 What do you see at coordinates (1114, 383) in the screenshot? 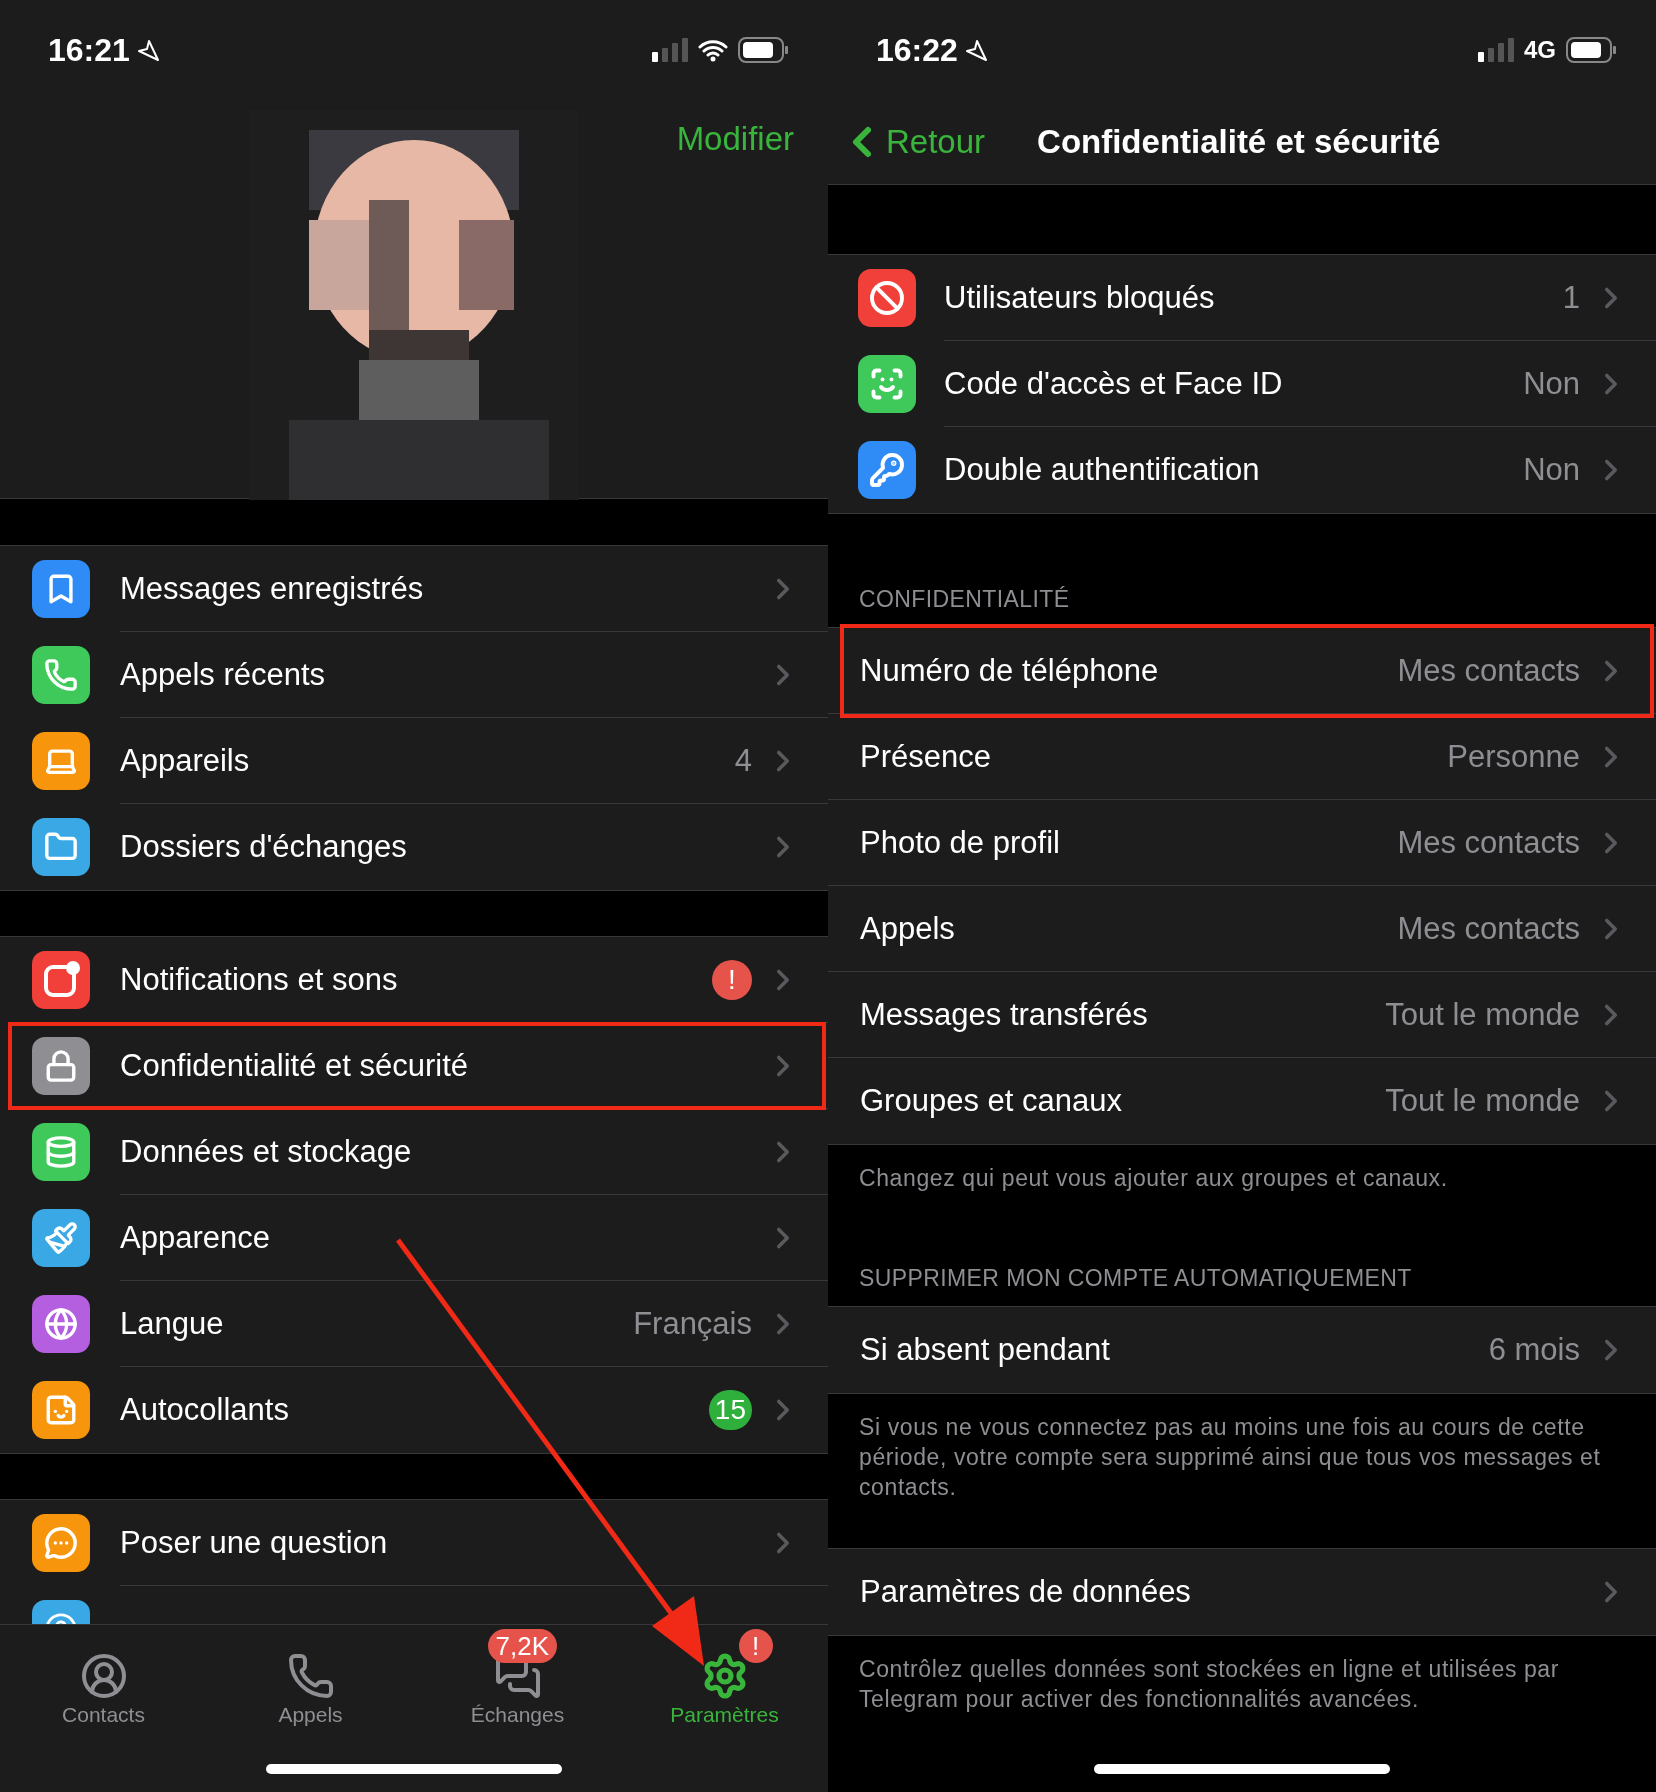
I see `item-label: Code d'accès et Face ID` at bounding box center [1114, 383].